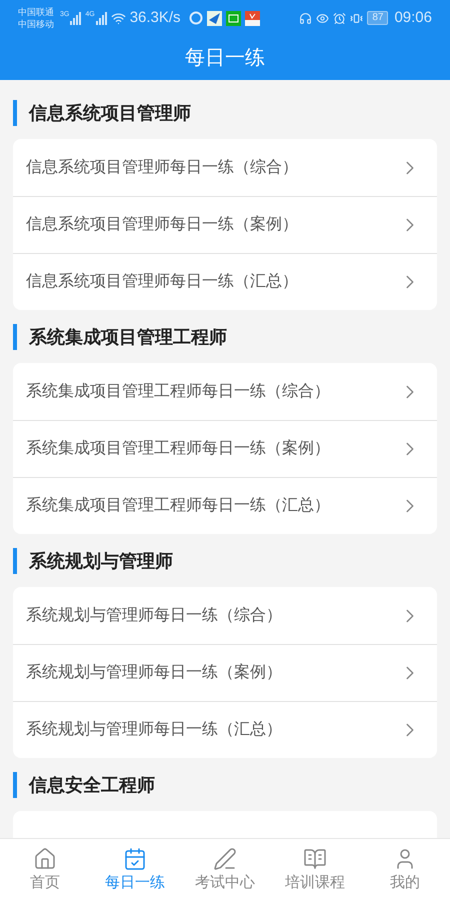  Describe the element at coordinates (225, 281) in the screenshot. I see `list-item: 信息系统项目管理师每日一练（汇总）` at that location.